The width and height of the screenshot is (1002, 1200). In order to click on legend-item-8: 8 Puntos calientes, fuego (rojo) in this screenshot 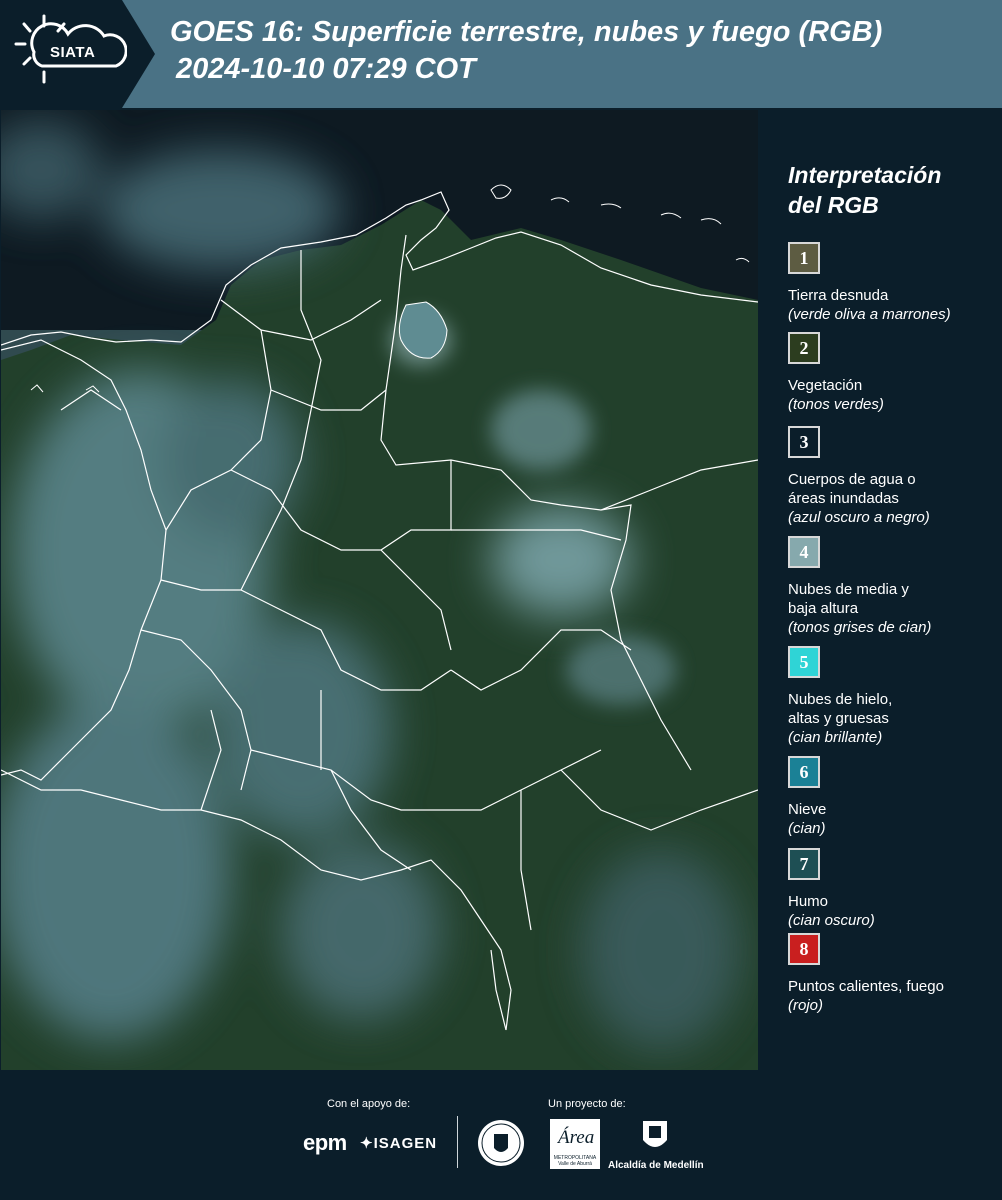, I will do `click(890, 974)`.